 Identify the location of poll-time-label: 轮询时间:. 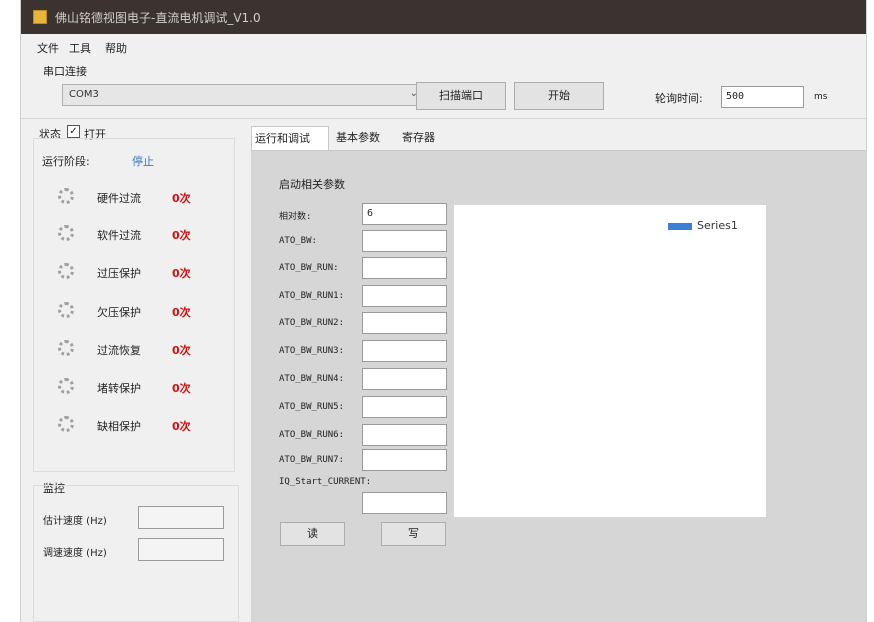
(679, 98).